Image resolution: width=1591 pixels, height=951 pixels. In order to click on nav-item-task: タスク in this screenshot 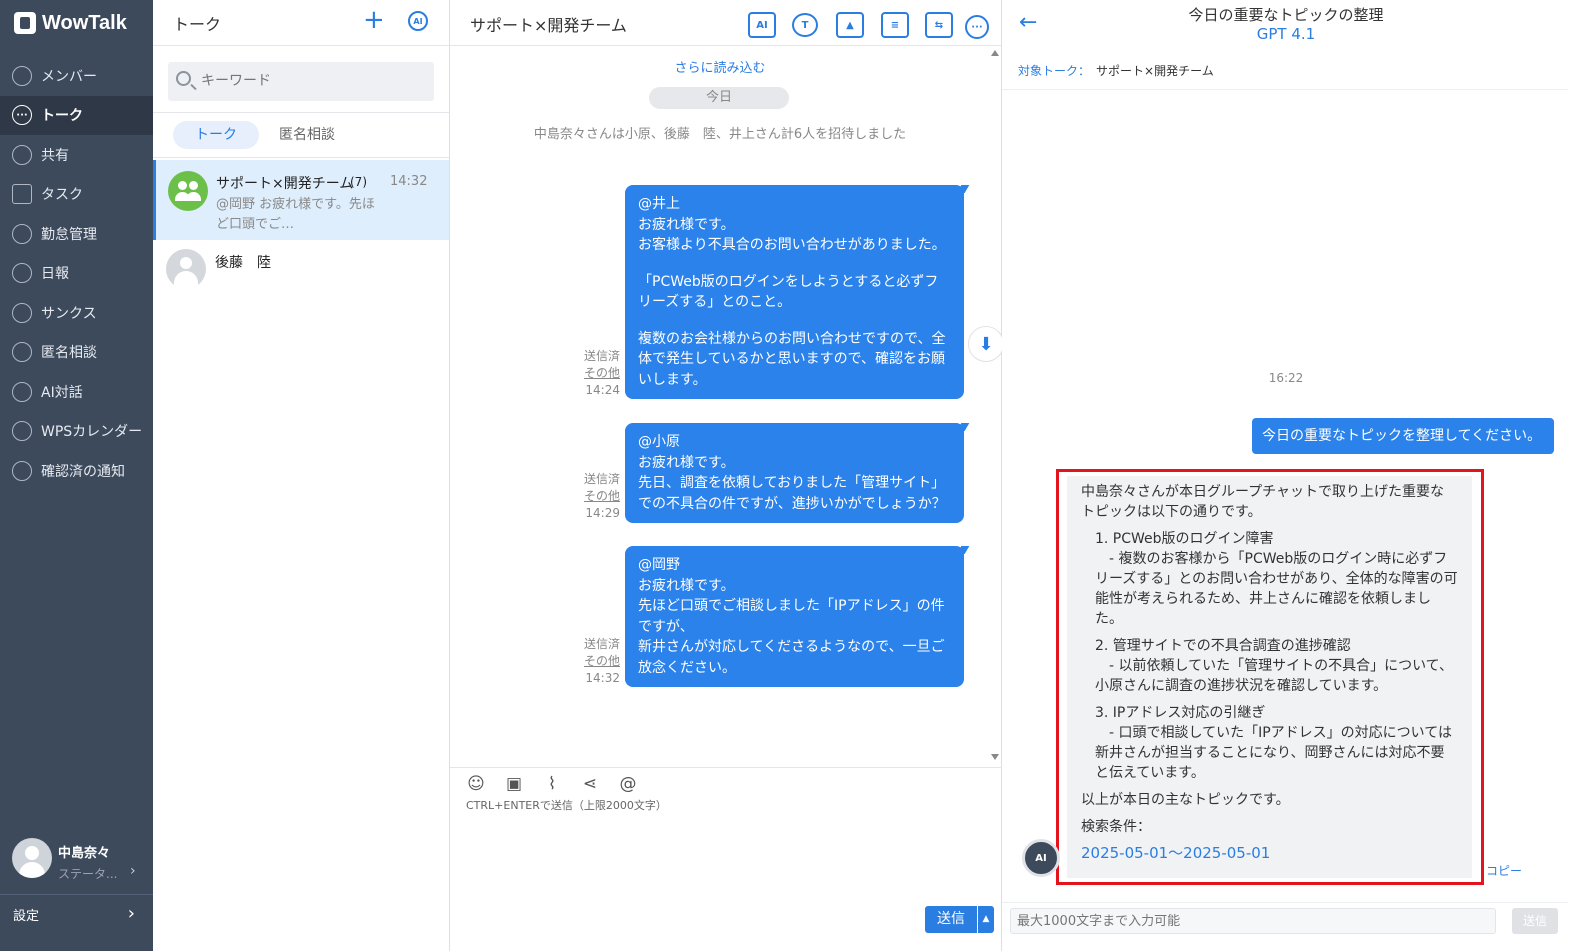, I will do `click(76, 195)`.